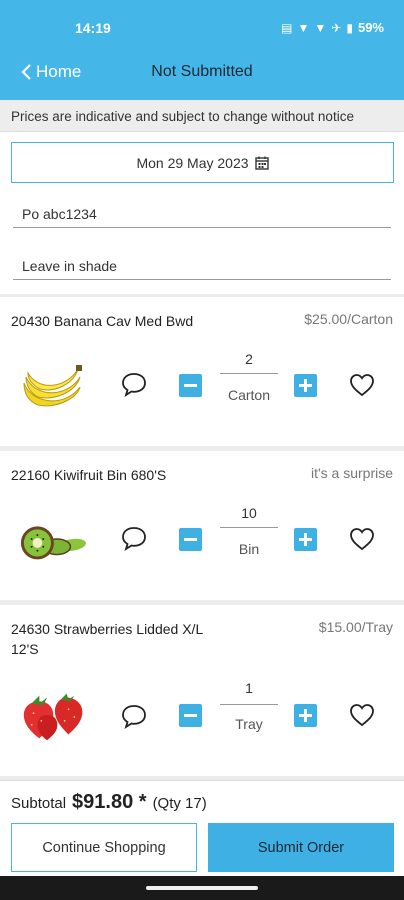 This screenshot has height=900, width=404. I want to click on subtotal-row: Subtotal $91.80 * (Qty 17), so click(109, 802).